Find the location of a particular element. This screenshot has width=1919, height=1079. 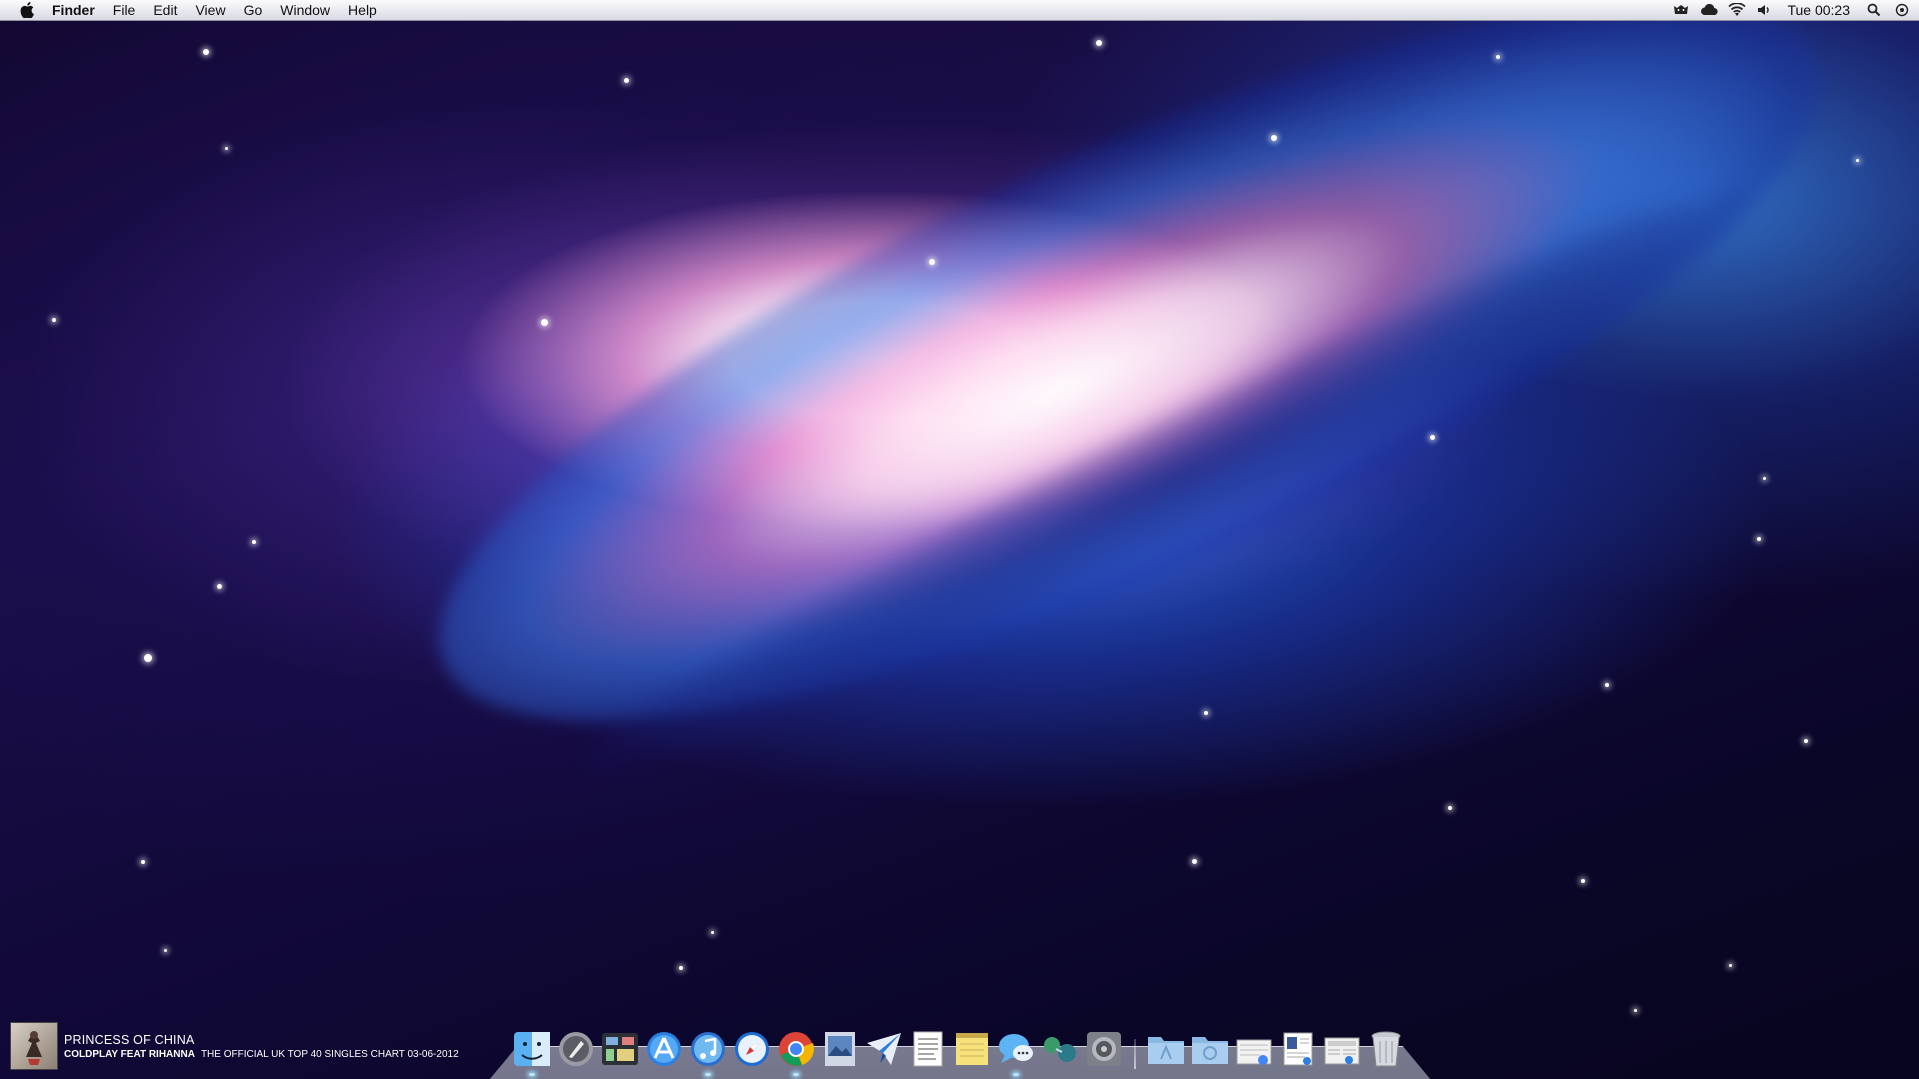

apple-icon is located at coordinates (27, 10).